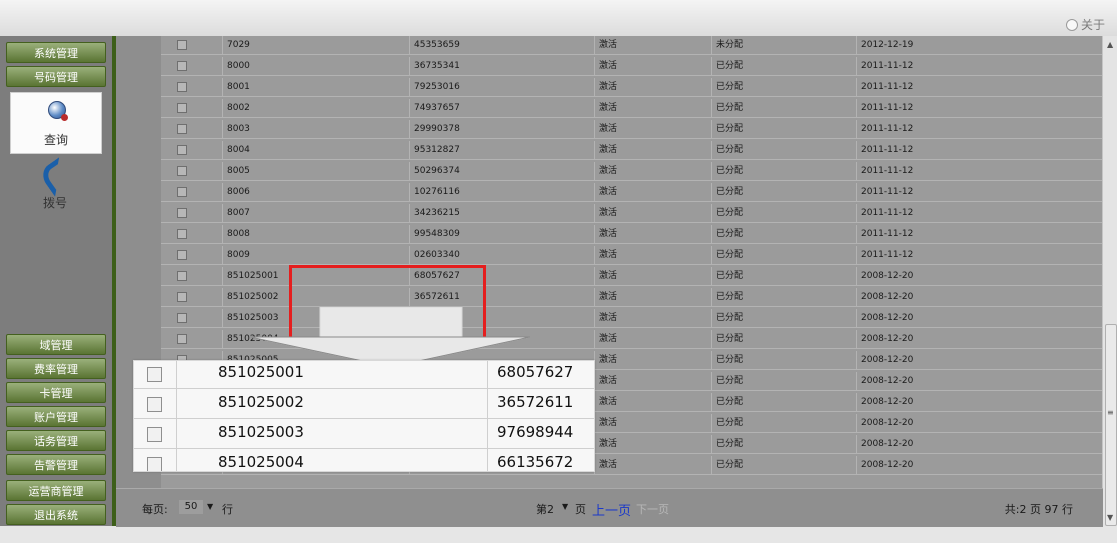 This screenshot has width=1117, height=543. What do you see at coordinates (979, 45) in the screenshot?
I see `date-cell: 2012-12-19` at bounding box center [979, 45].